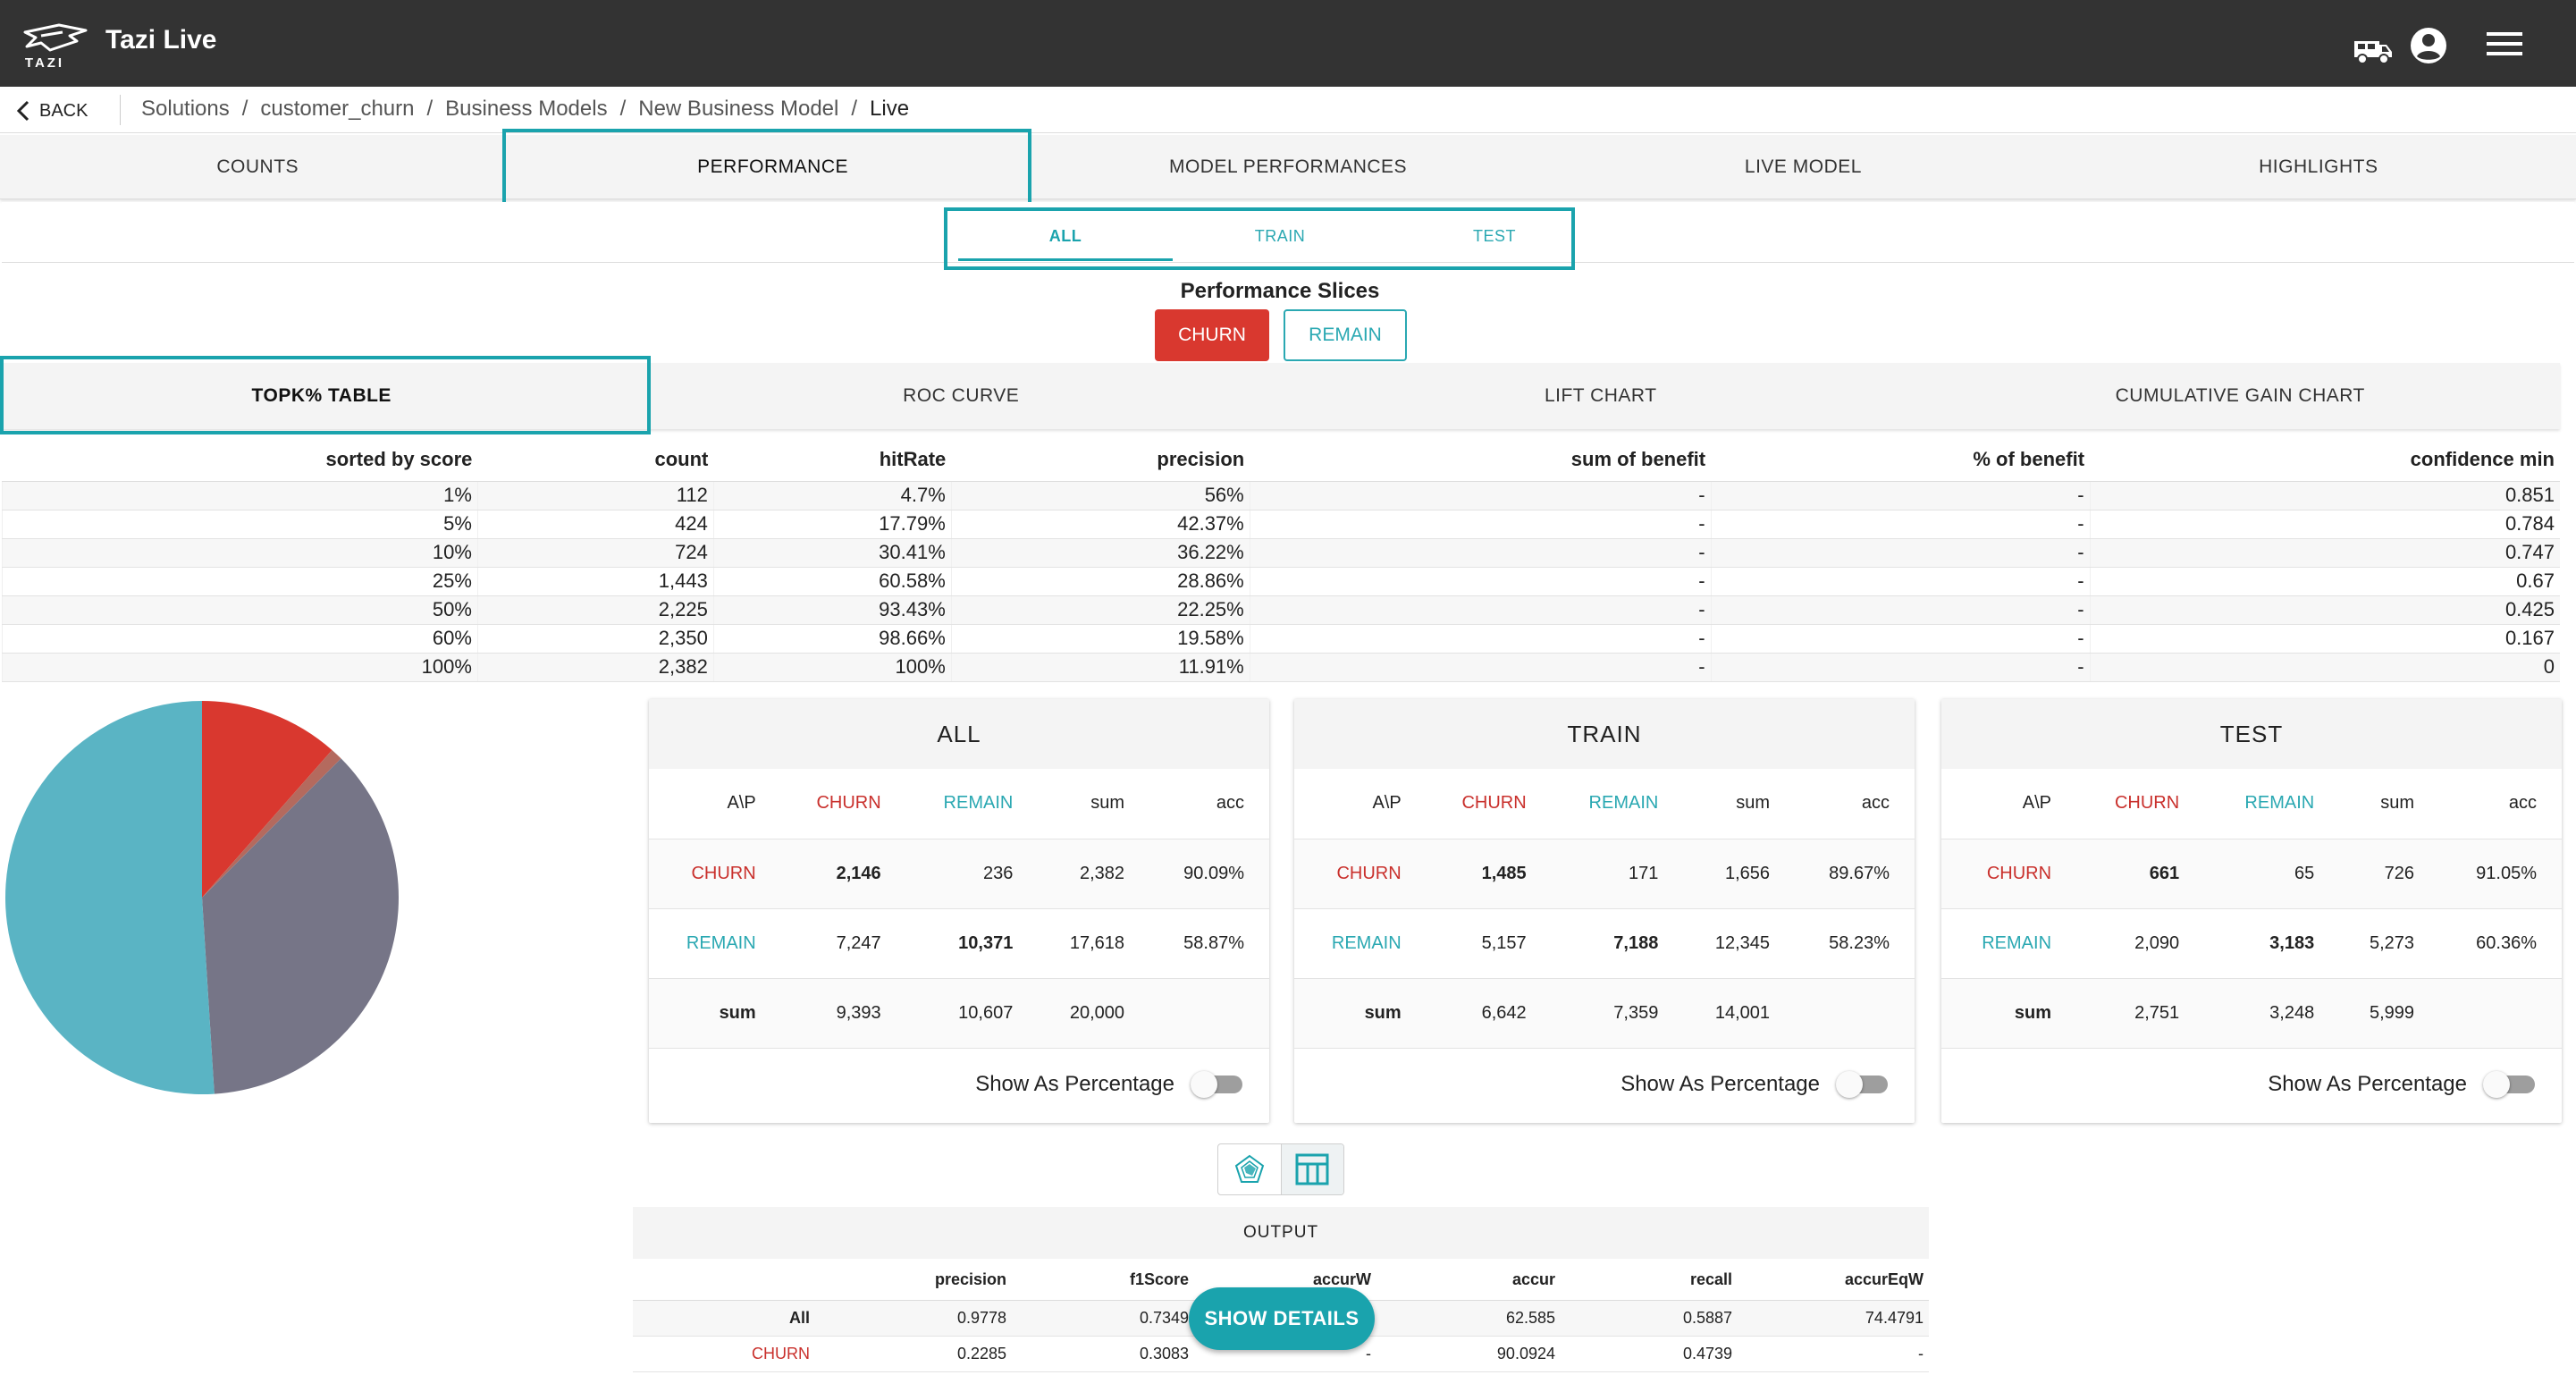 This screenshot has width=2576, height=1375. I want to click on table-cell: 0.3083, so click(1103, 1354).